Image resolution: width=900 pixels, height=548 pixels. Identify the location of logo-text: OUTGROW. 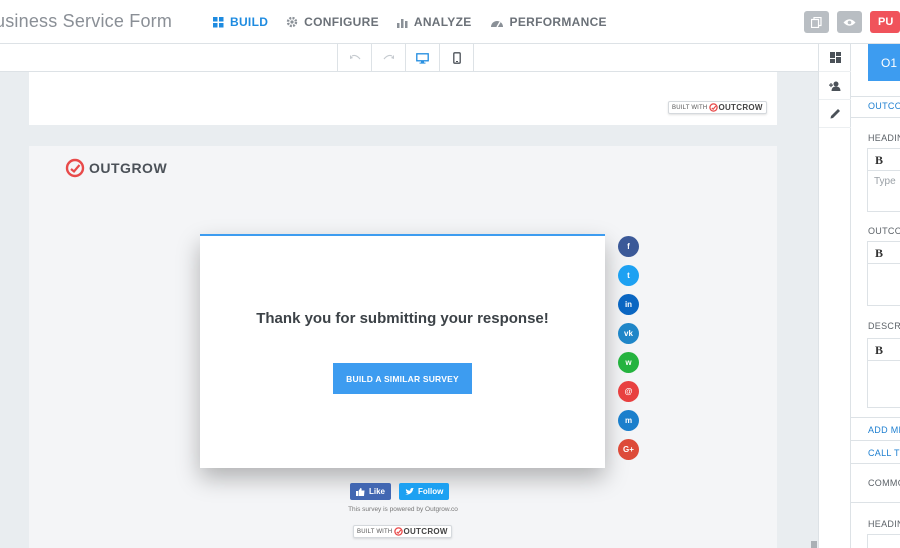
(128, 168).